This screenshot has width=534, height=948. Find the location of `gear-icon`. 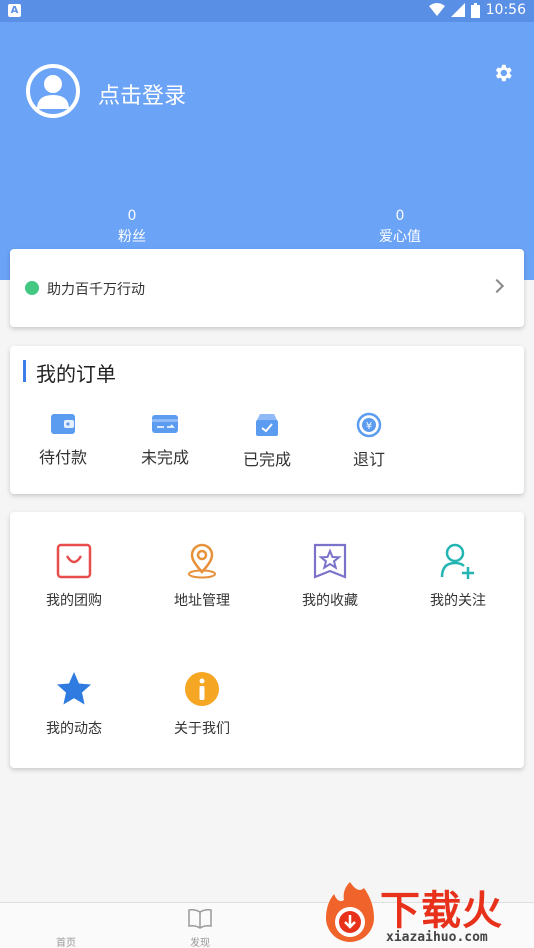

gear-icon is located at coordinates (503, 73).